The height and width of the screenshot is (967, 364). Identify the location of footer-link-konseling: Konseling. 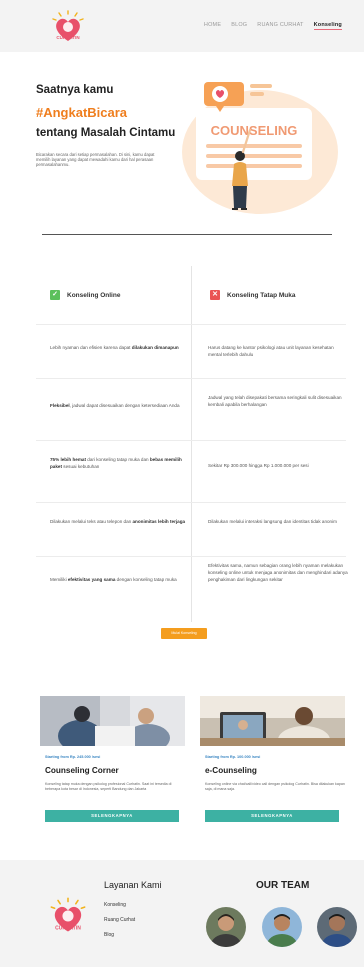
(115, 905).